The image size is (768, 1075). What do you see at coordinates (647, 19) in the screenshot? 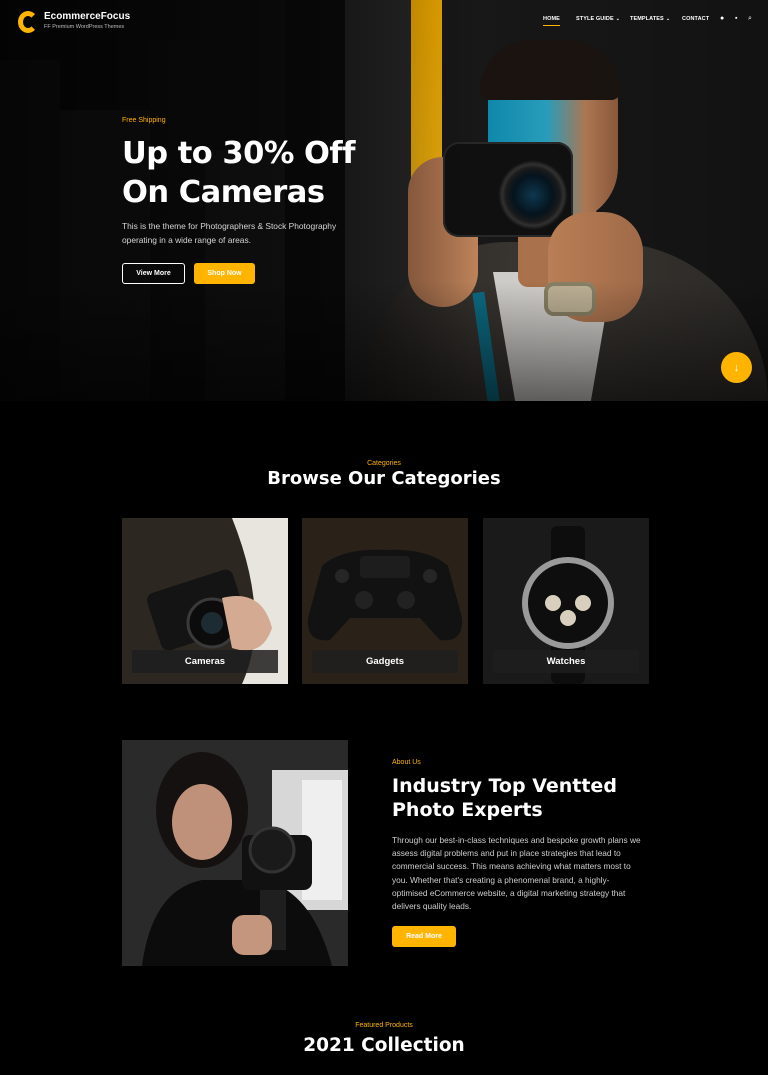
I see `nav-item-label: TEMPLATES` at bounding box center [647, 19].